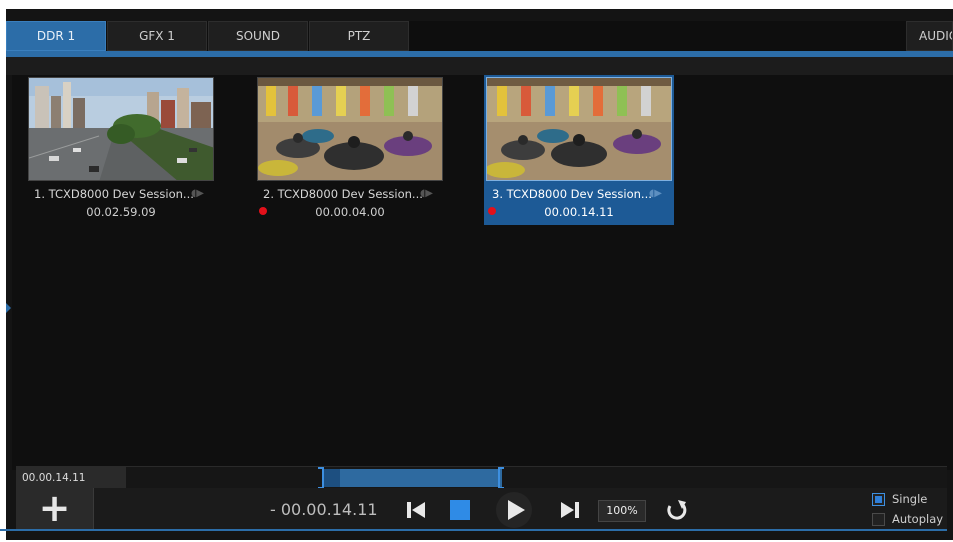  Describe the element at coordinates (579, 212) in the screenshot. I see `clip-duration-3: 00.00.14.11` at that location.